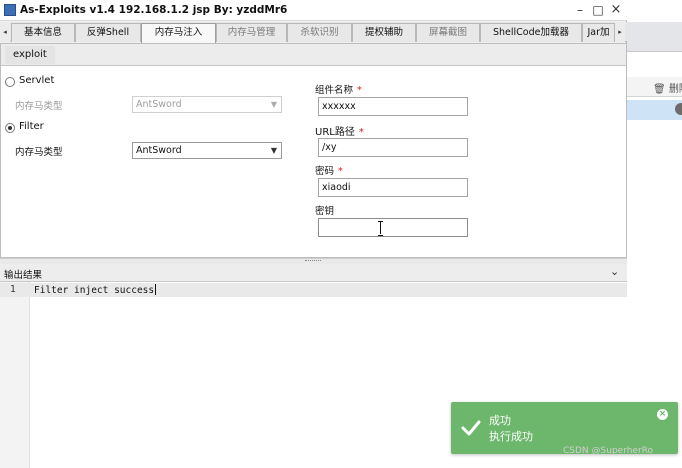 Image resolution: width=682 pixels, height=468 pixels. I want to click on watermark: CSDN @SuperherRo, so click(608, 451).